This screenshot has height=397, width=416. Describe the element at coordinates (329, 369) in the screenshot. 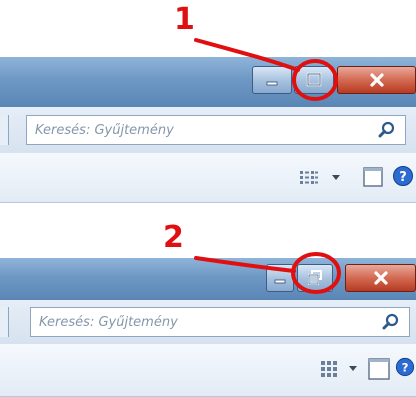

I see `view-tiles-icon` at that location.